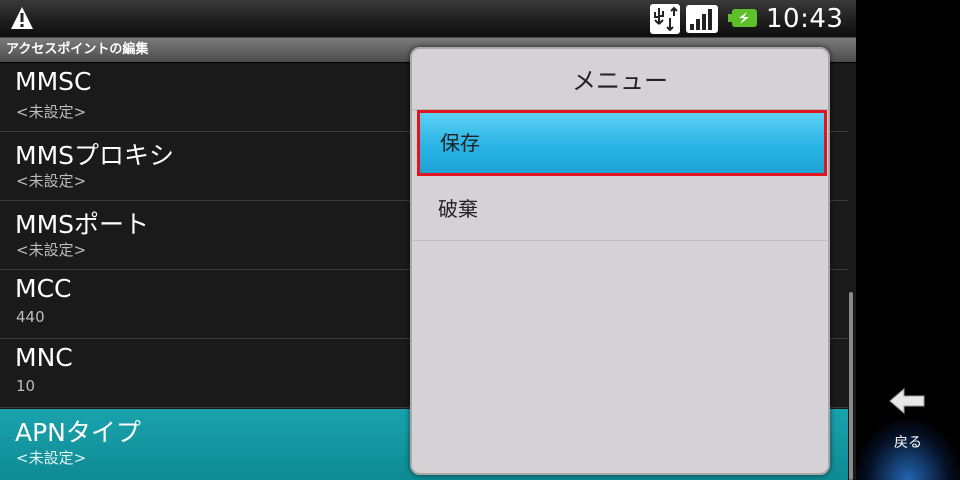 The image size is (960, 480). Describe the element at coordinates (665, 19) in the screenshot. I see `usb-debug-icon` at that location.